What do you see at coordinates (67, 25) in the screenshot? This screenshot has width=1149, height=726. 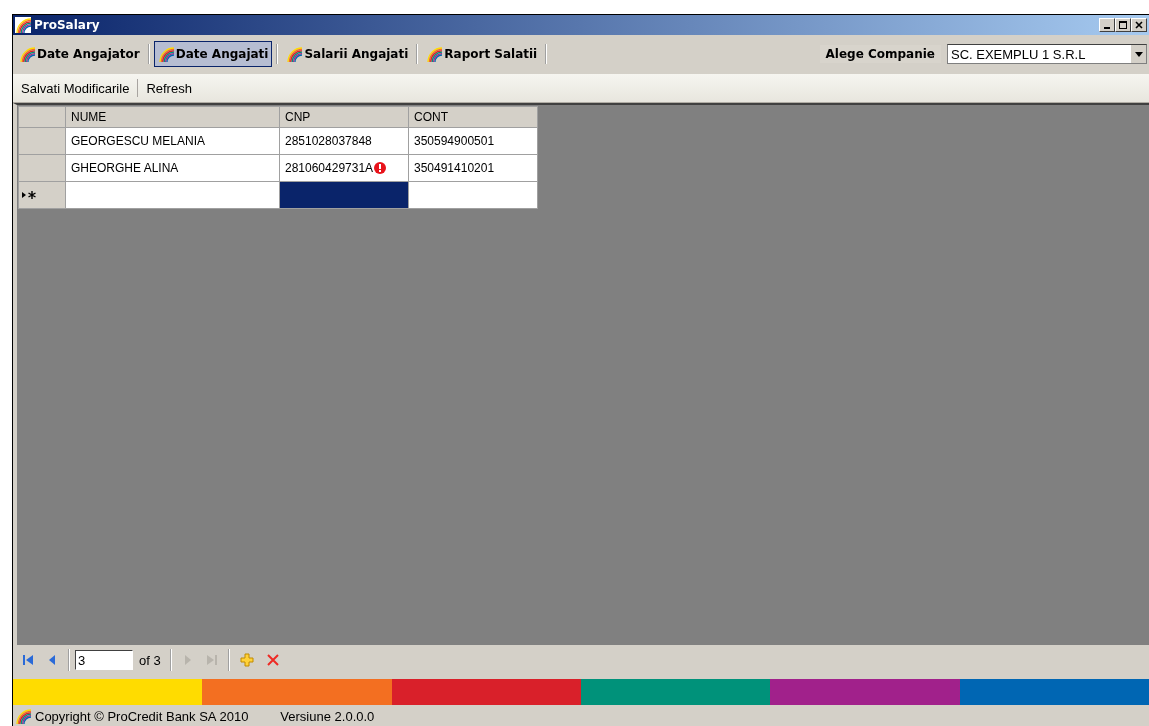 I see `window-title: ProSalary` at bounding box center [67, 25].